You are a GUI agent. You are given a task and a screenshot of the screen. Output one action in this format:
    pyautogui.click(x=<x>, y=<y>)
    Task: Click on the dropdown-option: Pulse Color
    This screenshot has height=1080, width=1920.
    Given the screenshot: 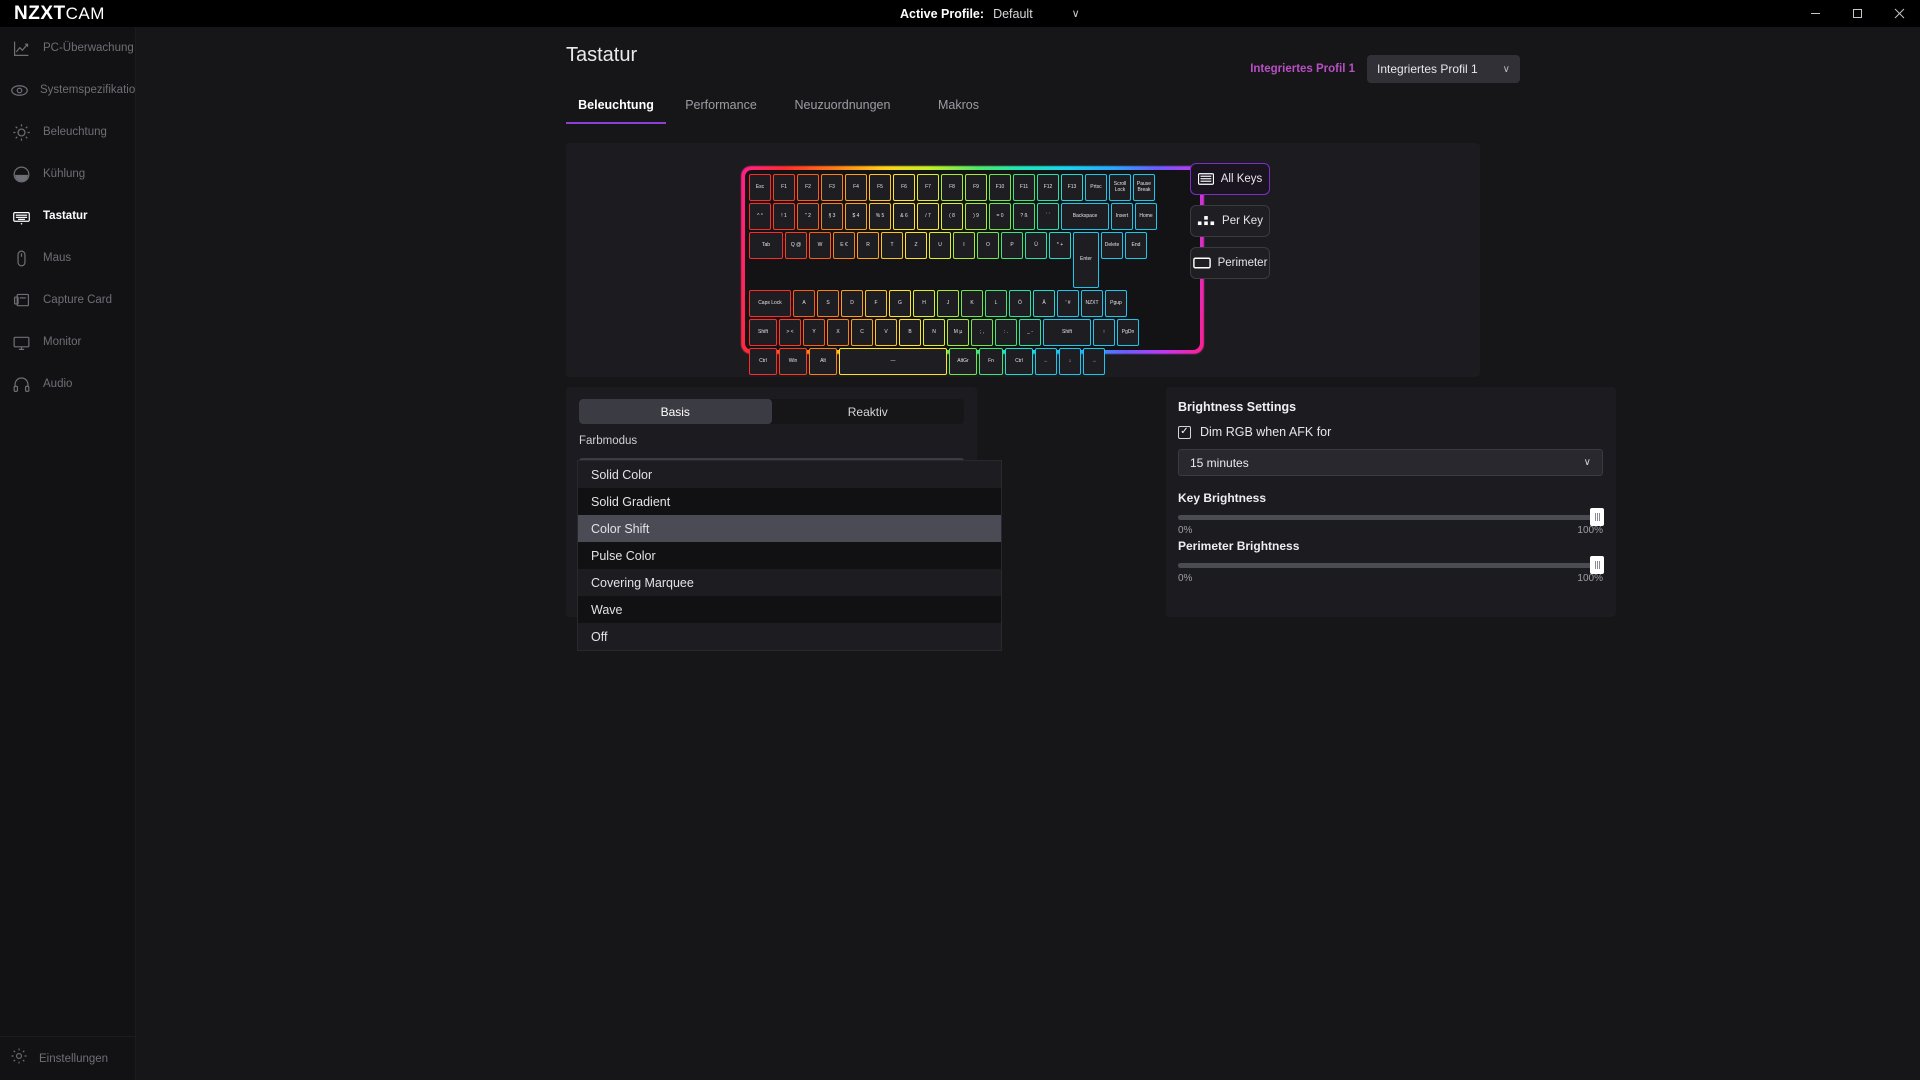 What is the action you would take?
    pyautogui.click(x=789, y=555)
    